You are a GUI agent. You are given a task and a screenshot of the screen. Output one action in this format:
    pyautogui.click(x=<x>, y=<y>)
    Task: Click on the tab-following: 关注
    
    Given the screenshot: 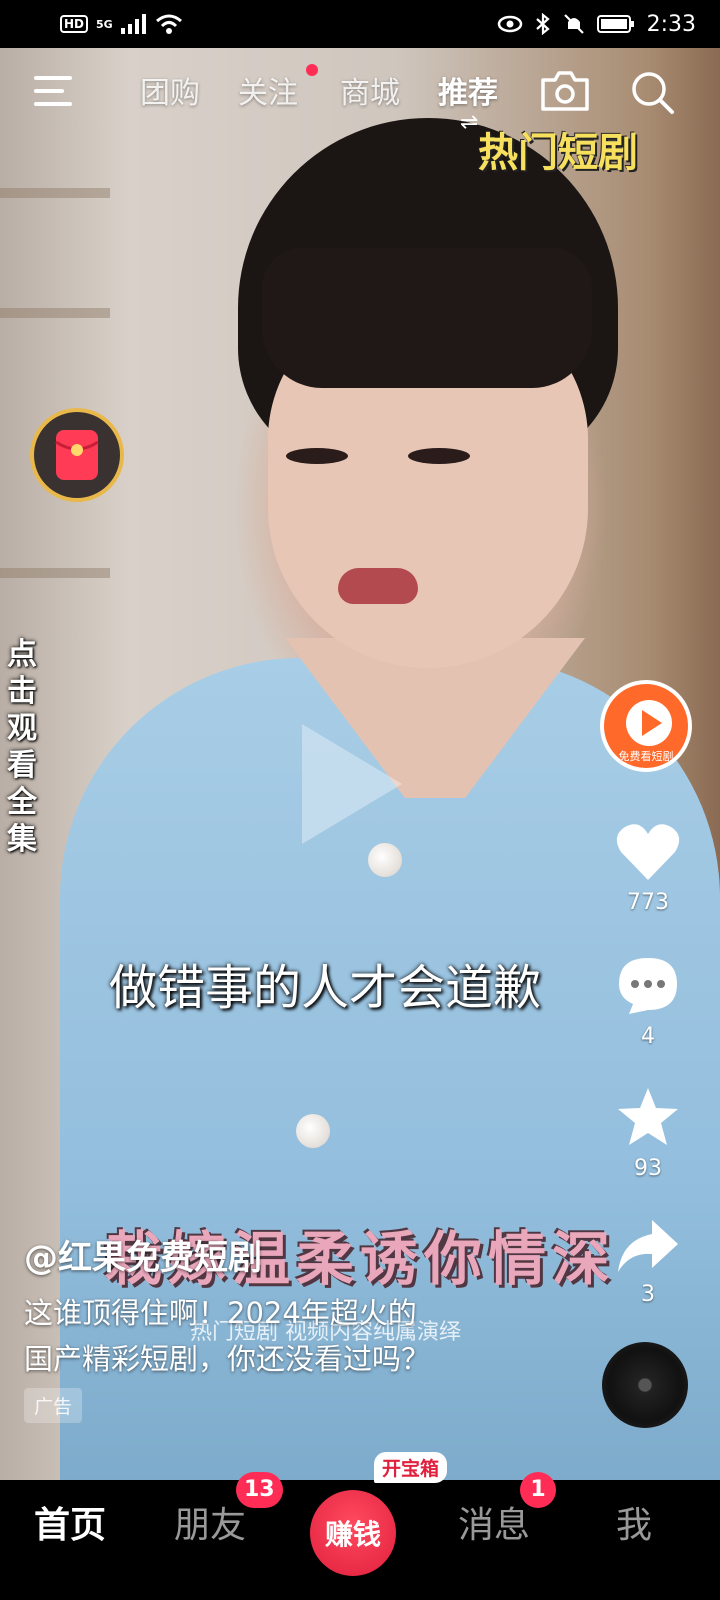 What is the action you would take?
    pyautogui.click(x=268, y=90)
    